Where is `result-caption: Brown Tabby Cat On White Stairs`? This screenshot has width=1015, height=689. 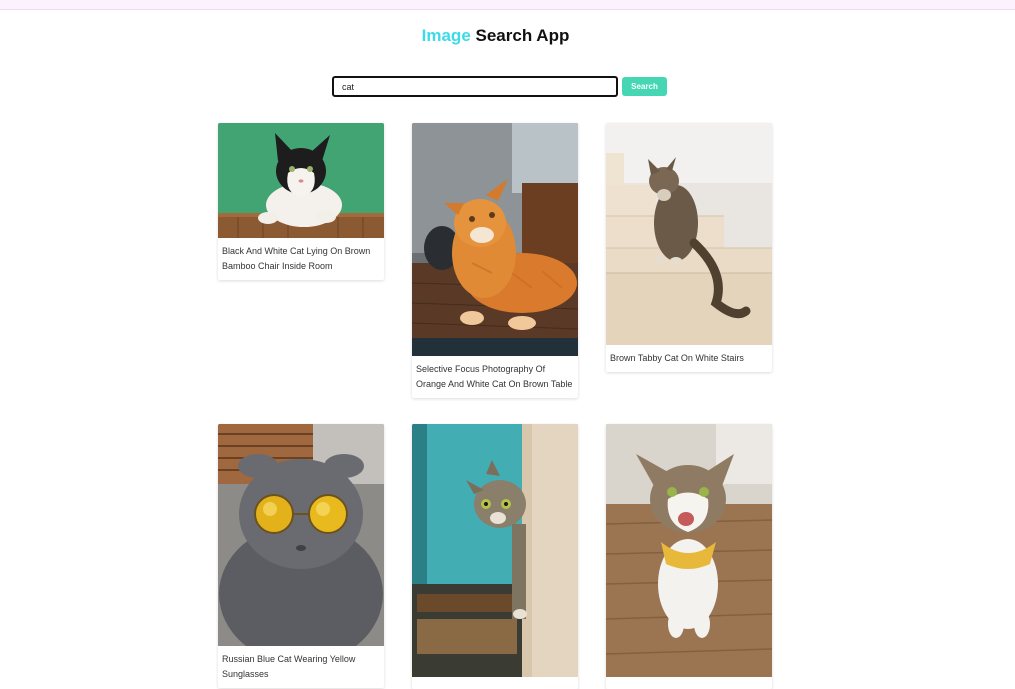 result-caption: Brown Tabby Cat On White Stairs is located at coordinates (677, 358).